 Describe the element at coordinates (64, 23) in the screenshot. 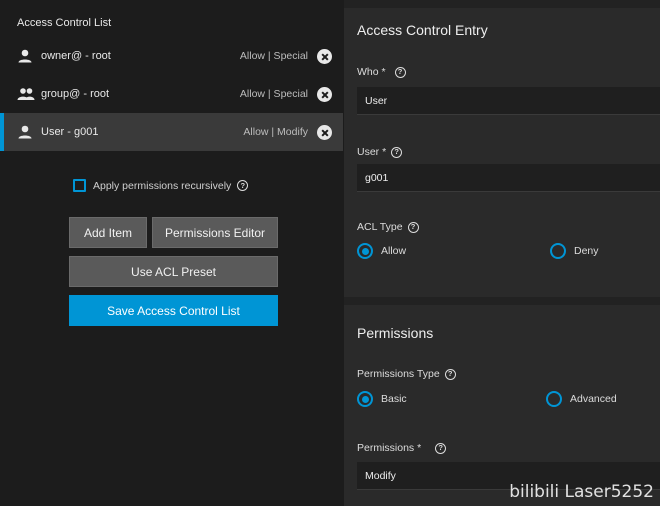

I see `acl-list-title: Access Control List` at that location.